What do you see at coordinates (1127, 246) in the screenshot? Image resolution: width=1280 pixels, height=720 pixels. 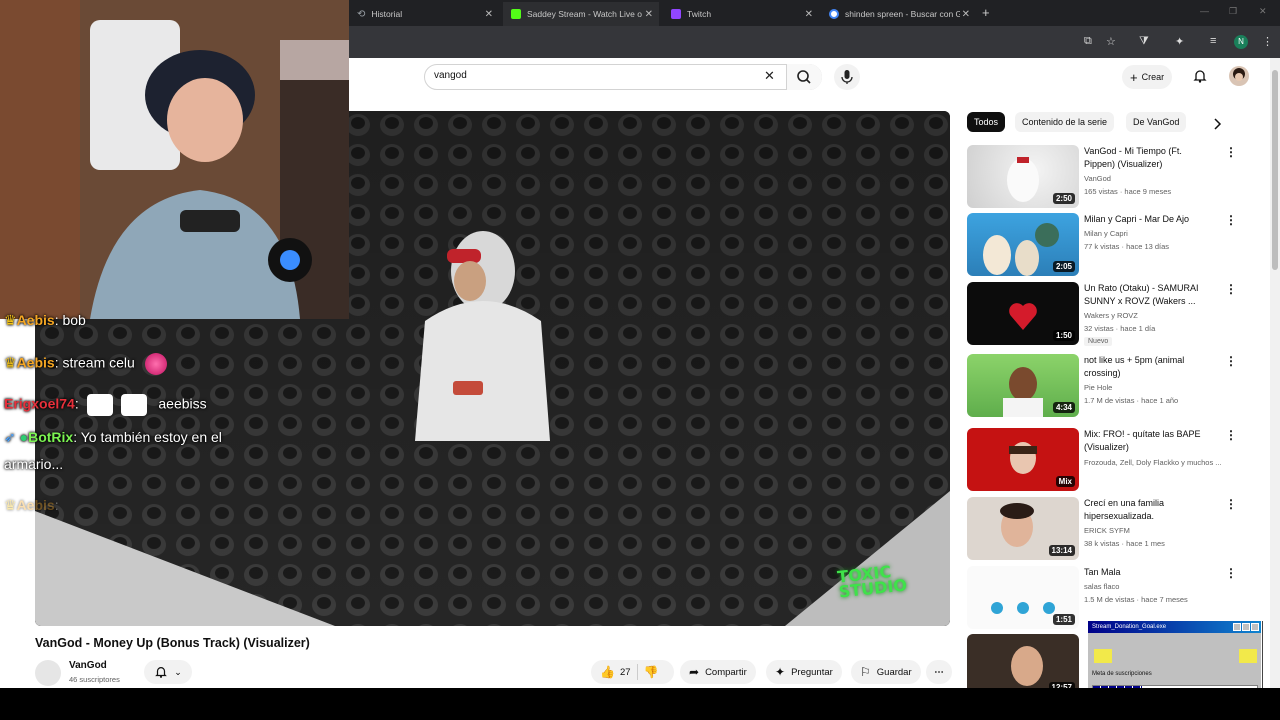 I see `recommendation-meta: 77 k vistas · hace 13 días` at bounding box center [1127, 246].